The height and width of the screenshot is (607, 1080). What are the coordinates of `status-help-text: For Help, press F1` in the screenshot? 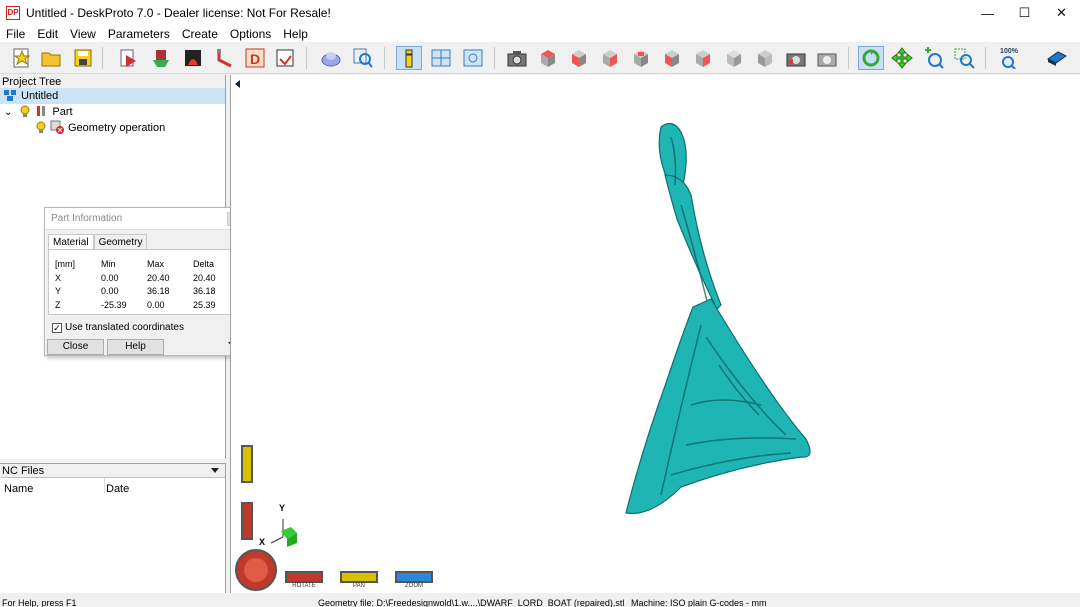 It's located at (39, 602).